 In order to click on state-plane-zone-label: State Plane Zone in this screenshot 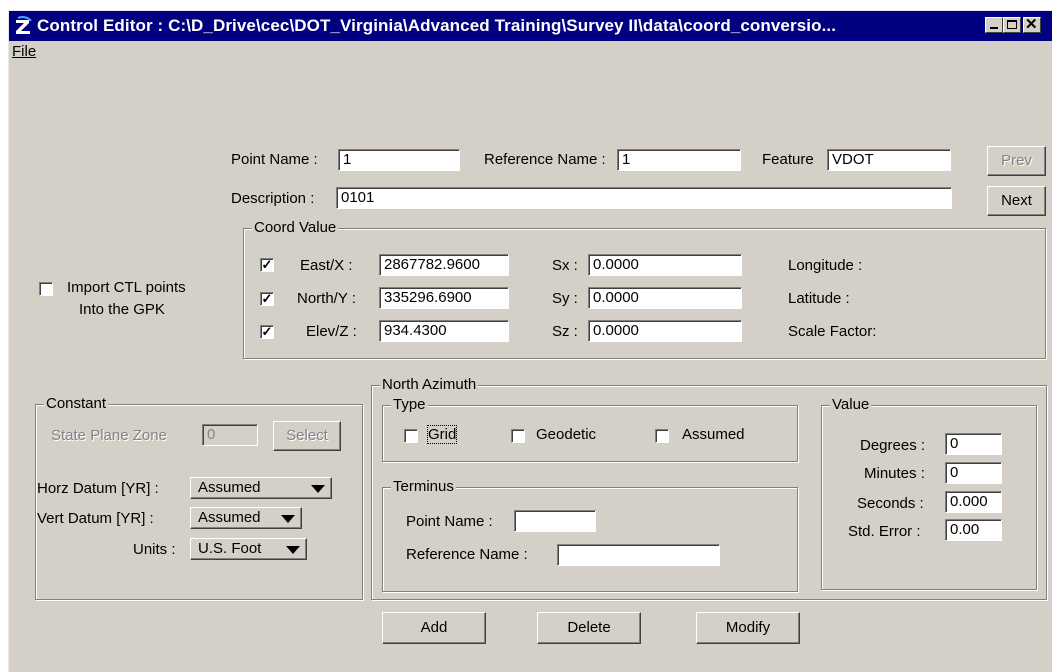, I will do `click(109, 435)`.